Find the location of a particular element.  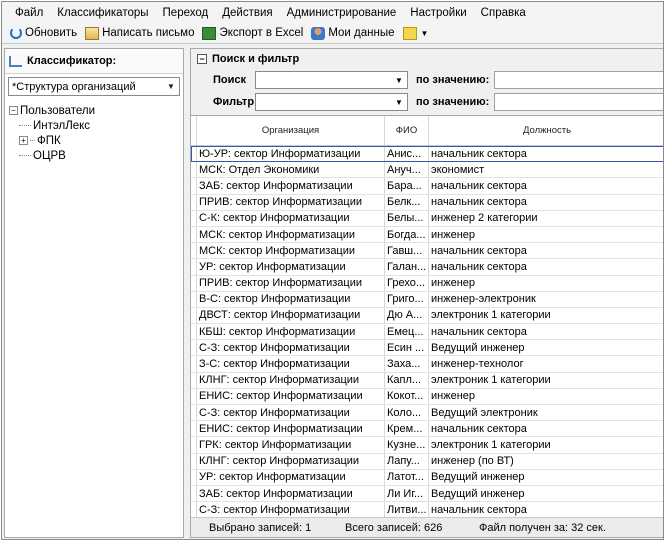

search-filter-header: − Поиск и фильтр is located at coordinates (427, 59).